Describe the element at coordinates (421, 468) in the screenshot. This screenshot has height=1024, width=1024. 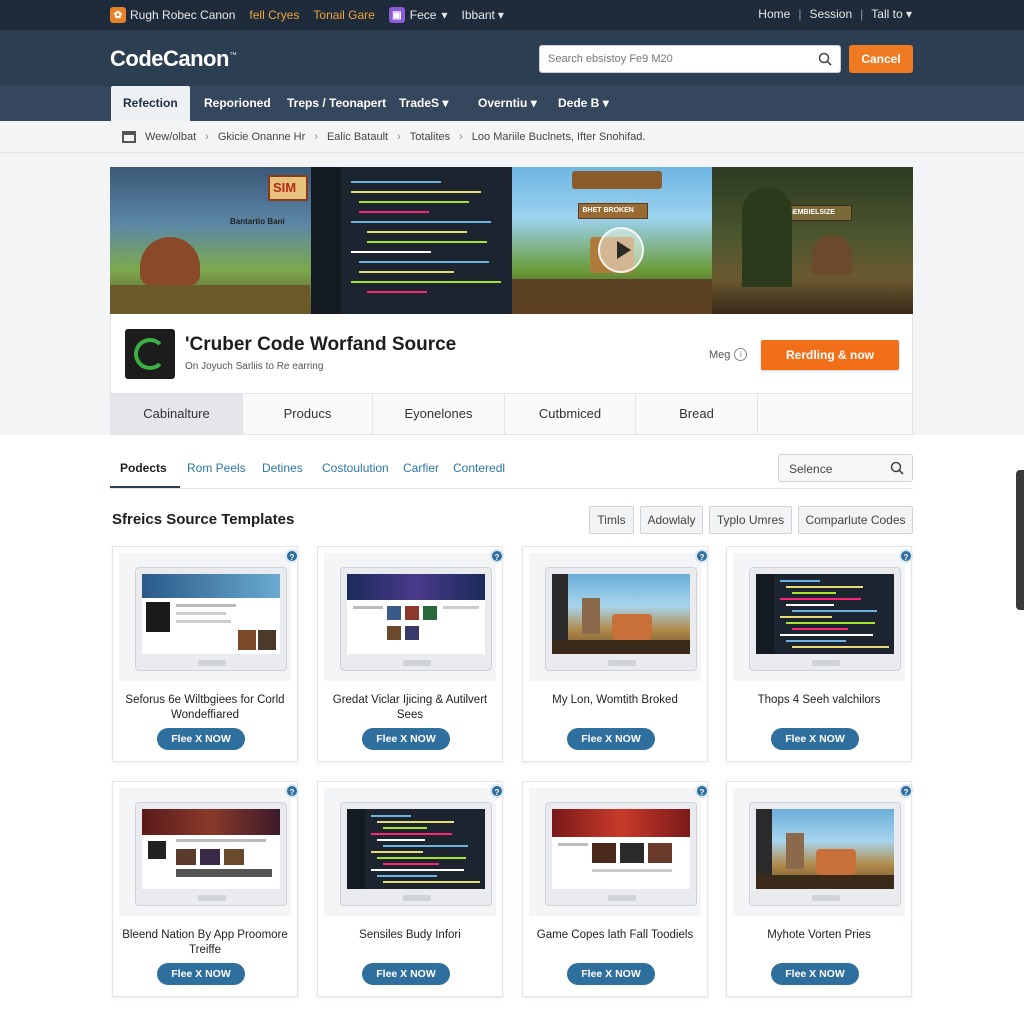
I see `tab-carfier: Carfier` at that location.